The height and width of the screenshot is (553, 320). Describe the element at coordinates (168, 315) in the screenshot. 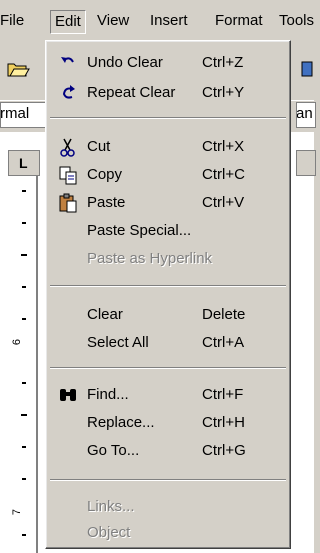

I see `menu-item-clear: Clear Delete` at that location.